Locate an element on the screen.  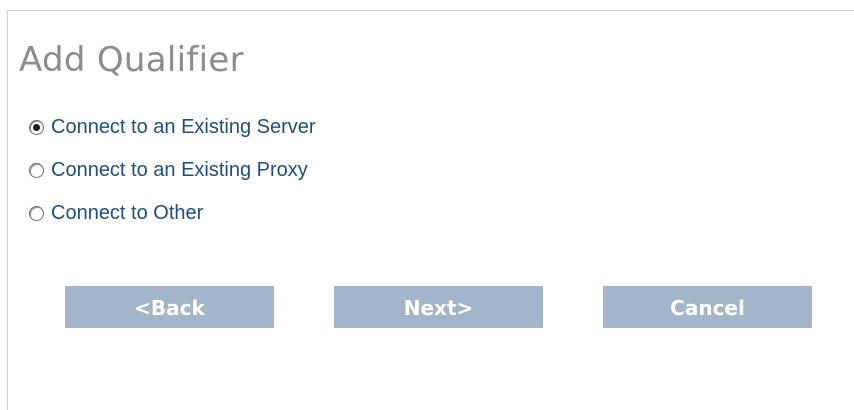
radio-other is located at coordinates (36, 213).